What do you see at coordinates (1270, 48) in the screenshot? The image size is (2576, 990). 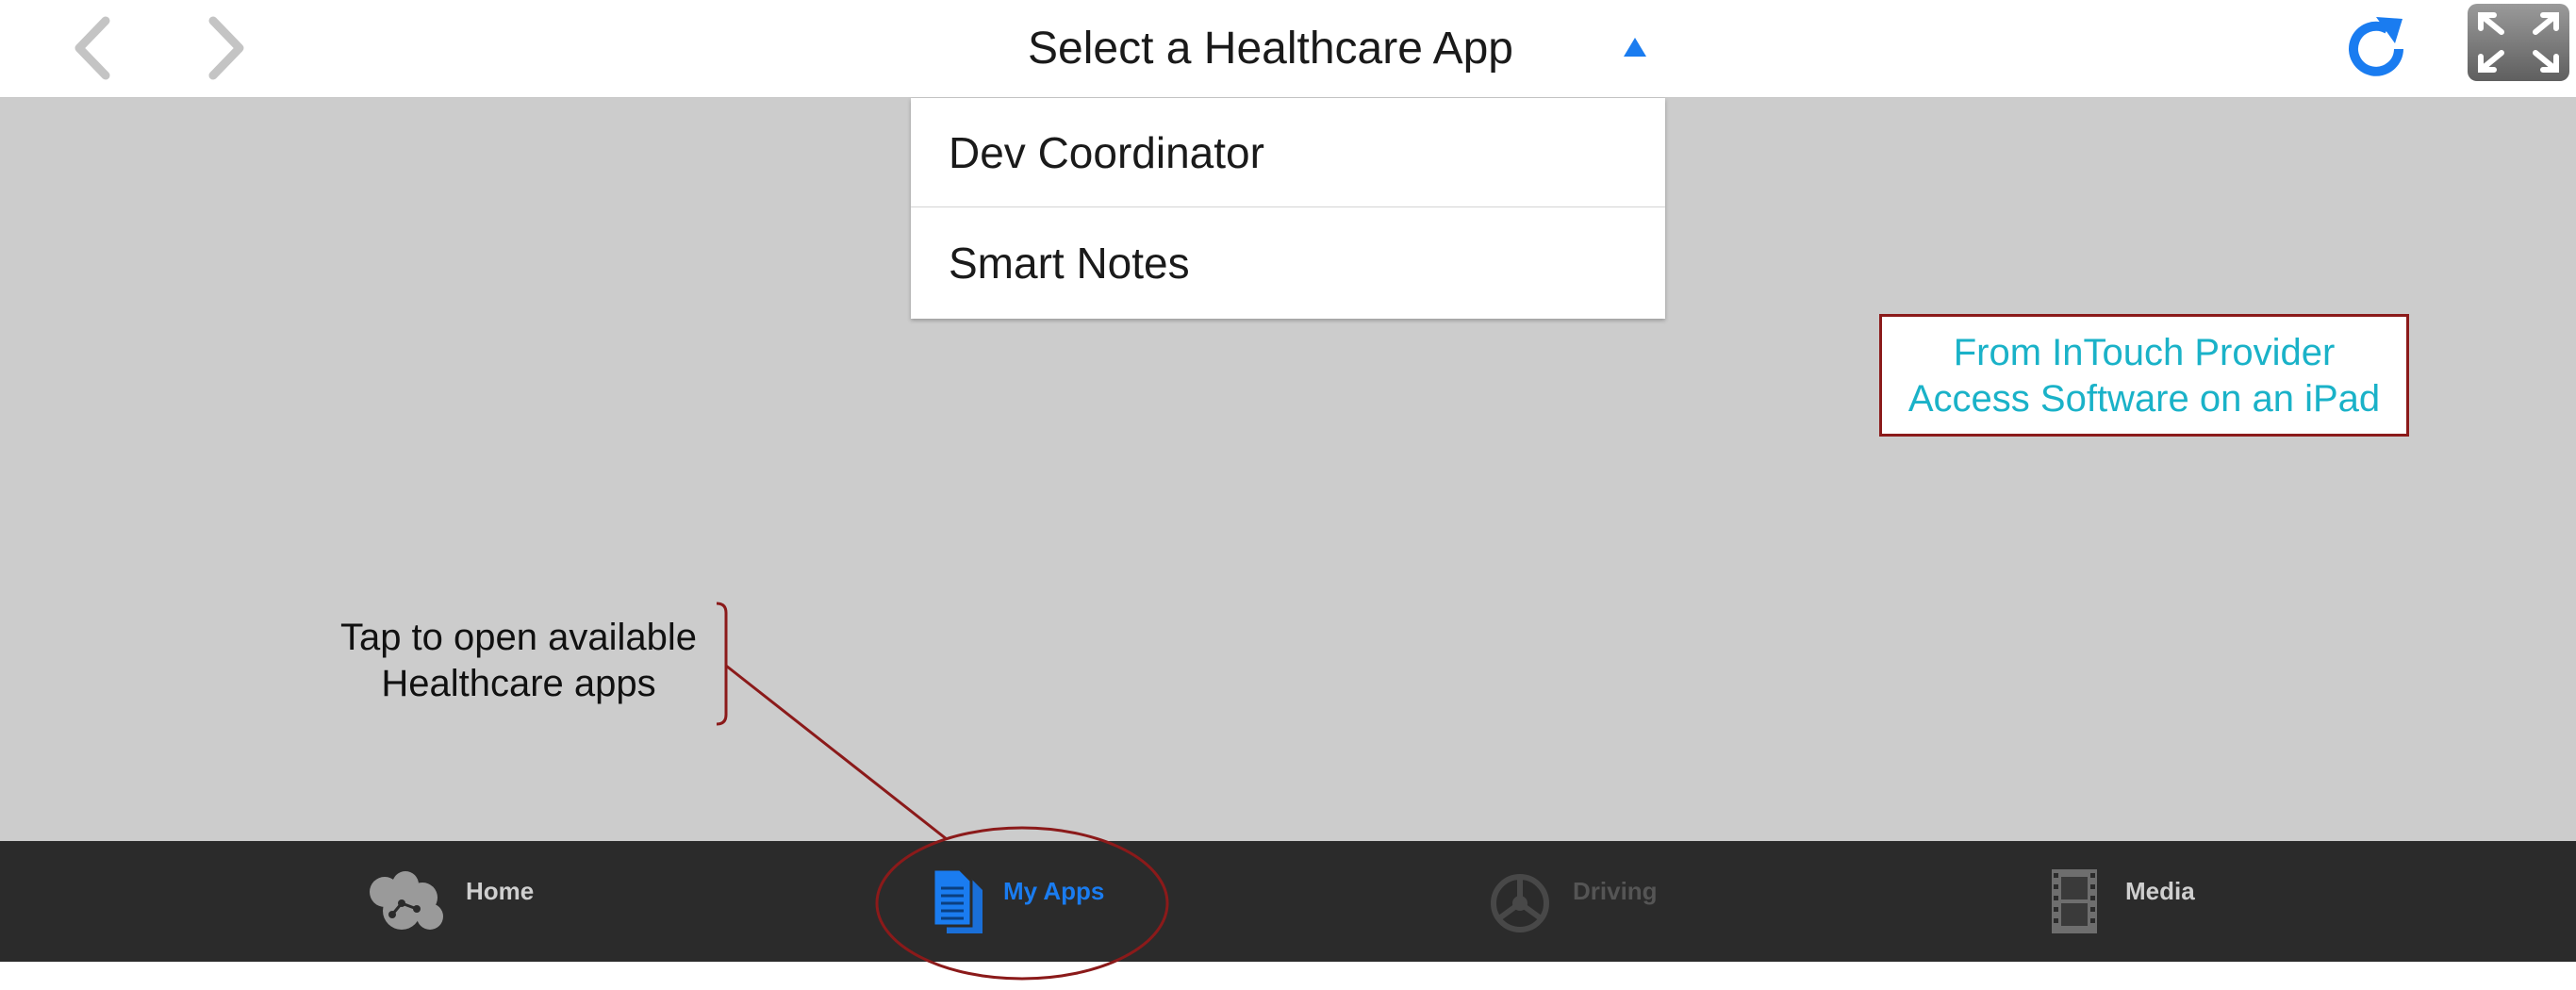 I see `app-selector-title: Select a Healthcare App` at bounding box center [1270, 48].